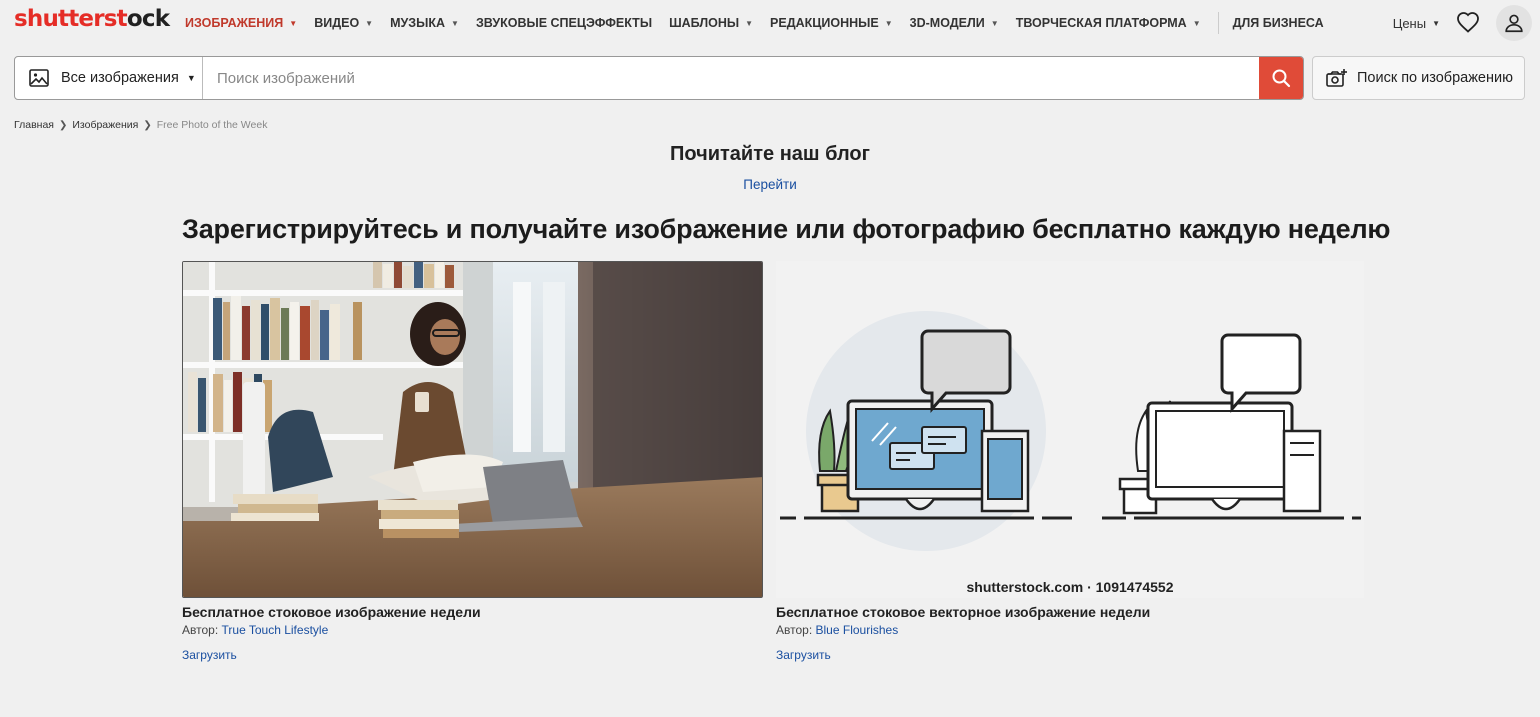 The height and width of the screenshot is (717, 1540). I want to click on prices-label: Цены, so click(1409, 23).